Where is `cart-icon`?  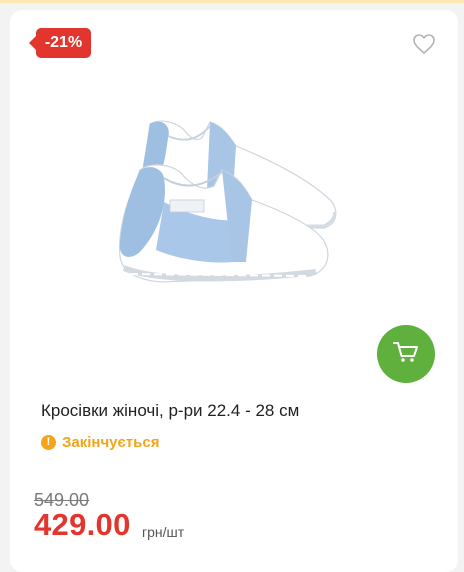 cart-icon is located at coordinates (406, 354).